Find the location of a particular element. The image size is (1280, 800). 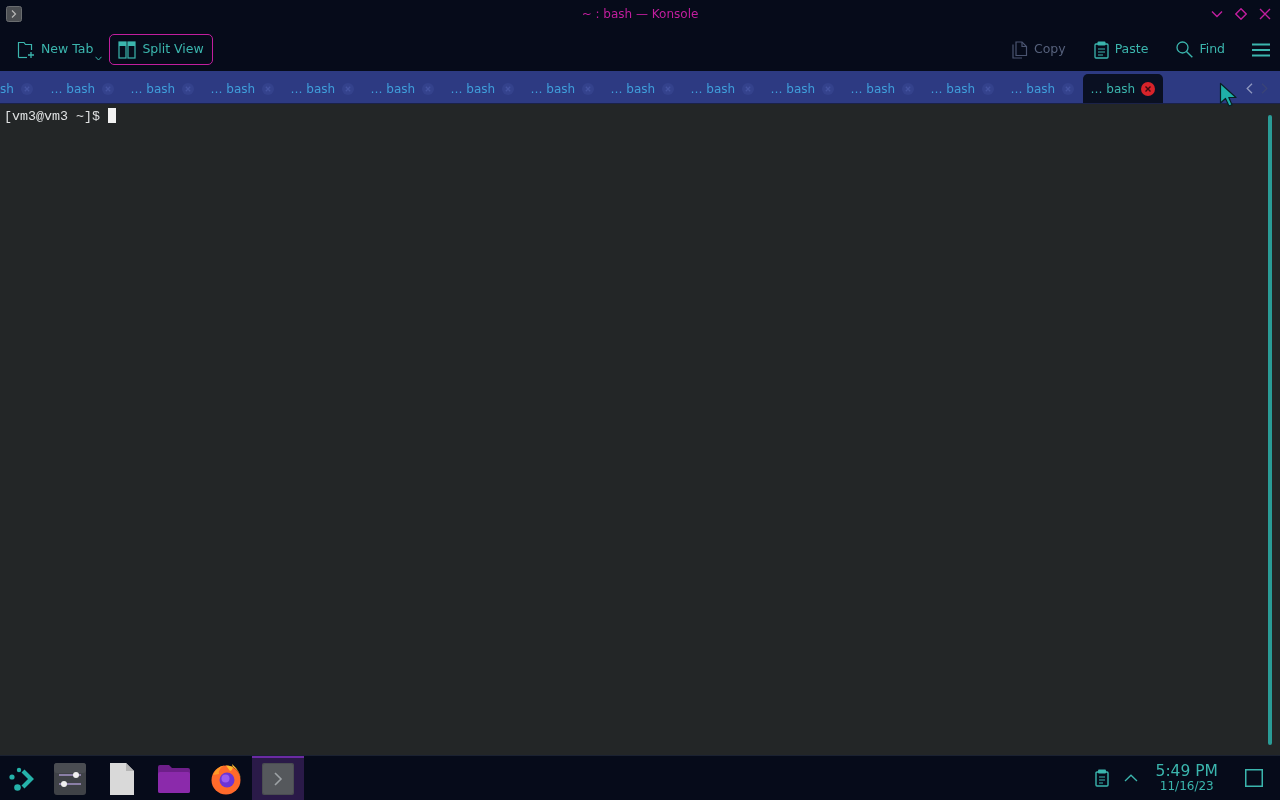

chevron-left-icon is located at coordinates (1249, 88).